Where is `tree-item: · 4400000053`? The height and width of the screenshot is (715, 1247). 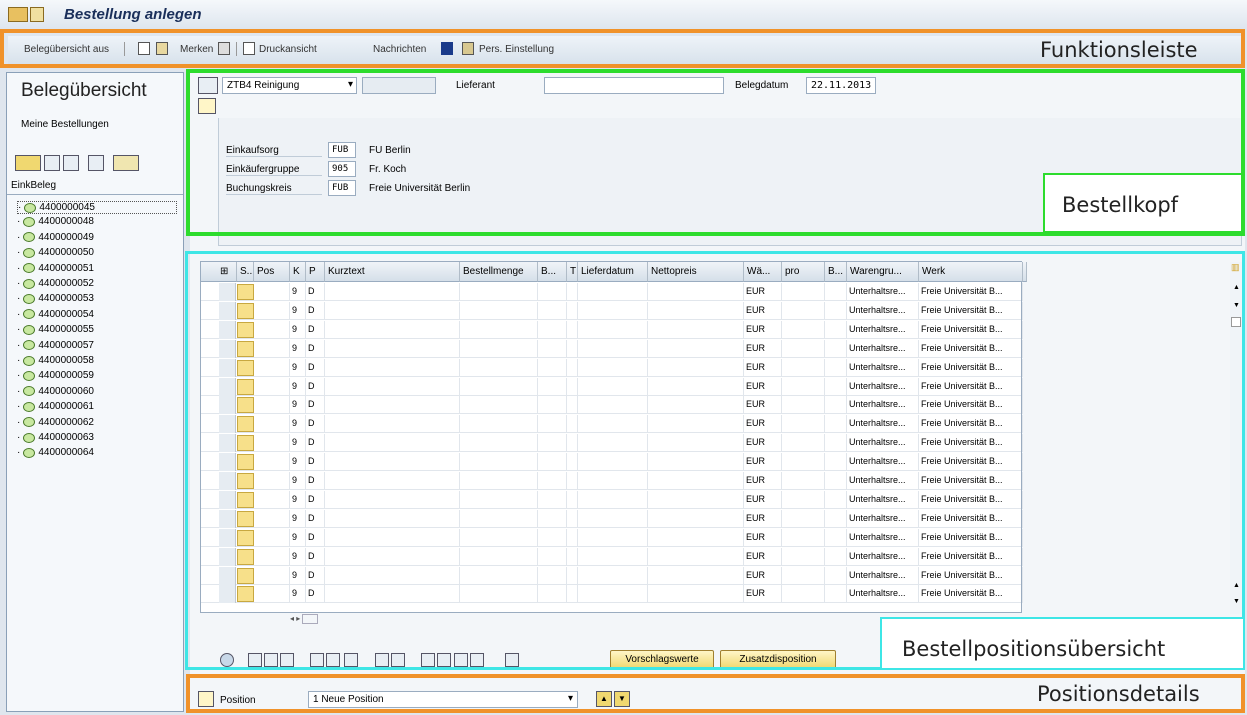 tree-item: · 4400000053 is located at coordinates (55, 298).